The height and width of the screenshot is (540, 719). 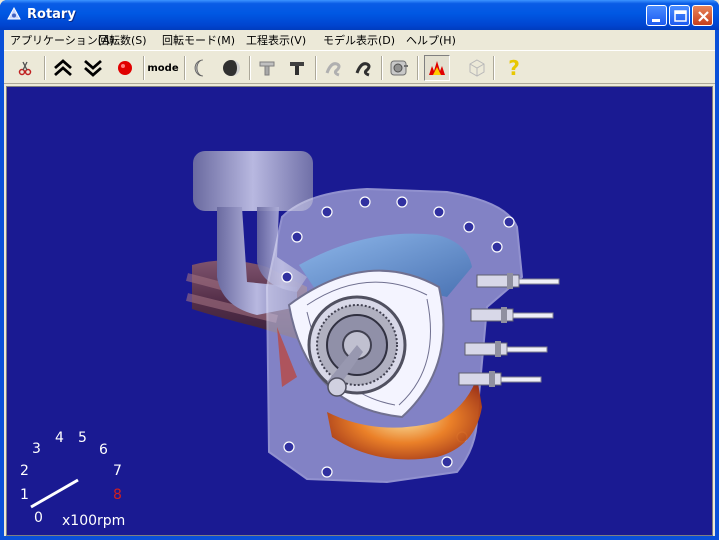 I want to click on piston-dark-icon, so click(x=297, y=68).